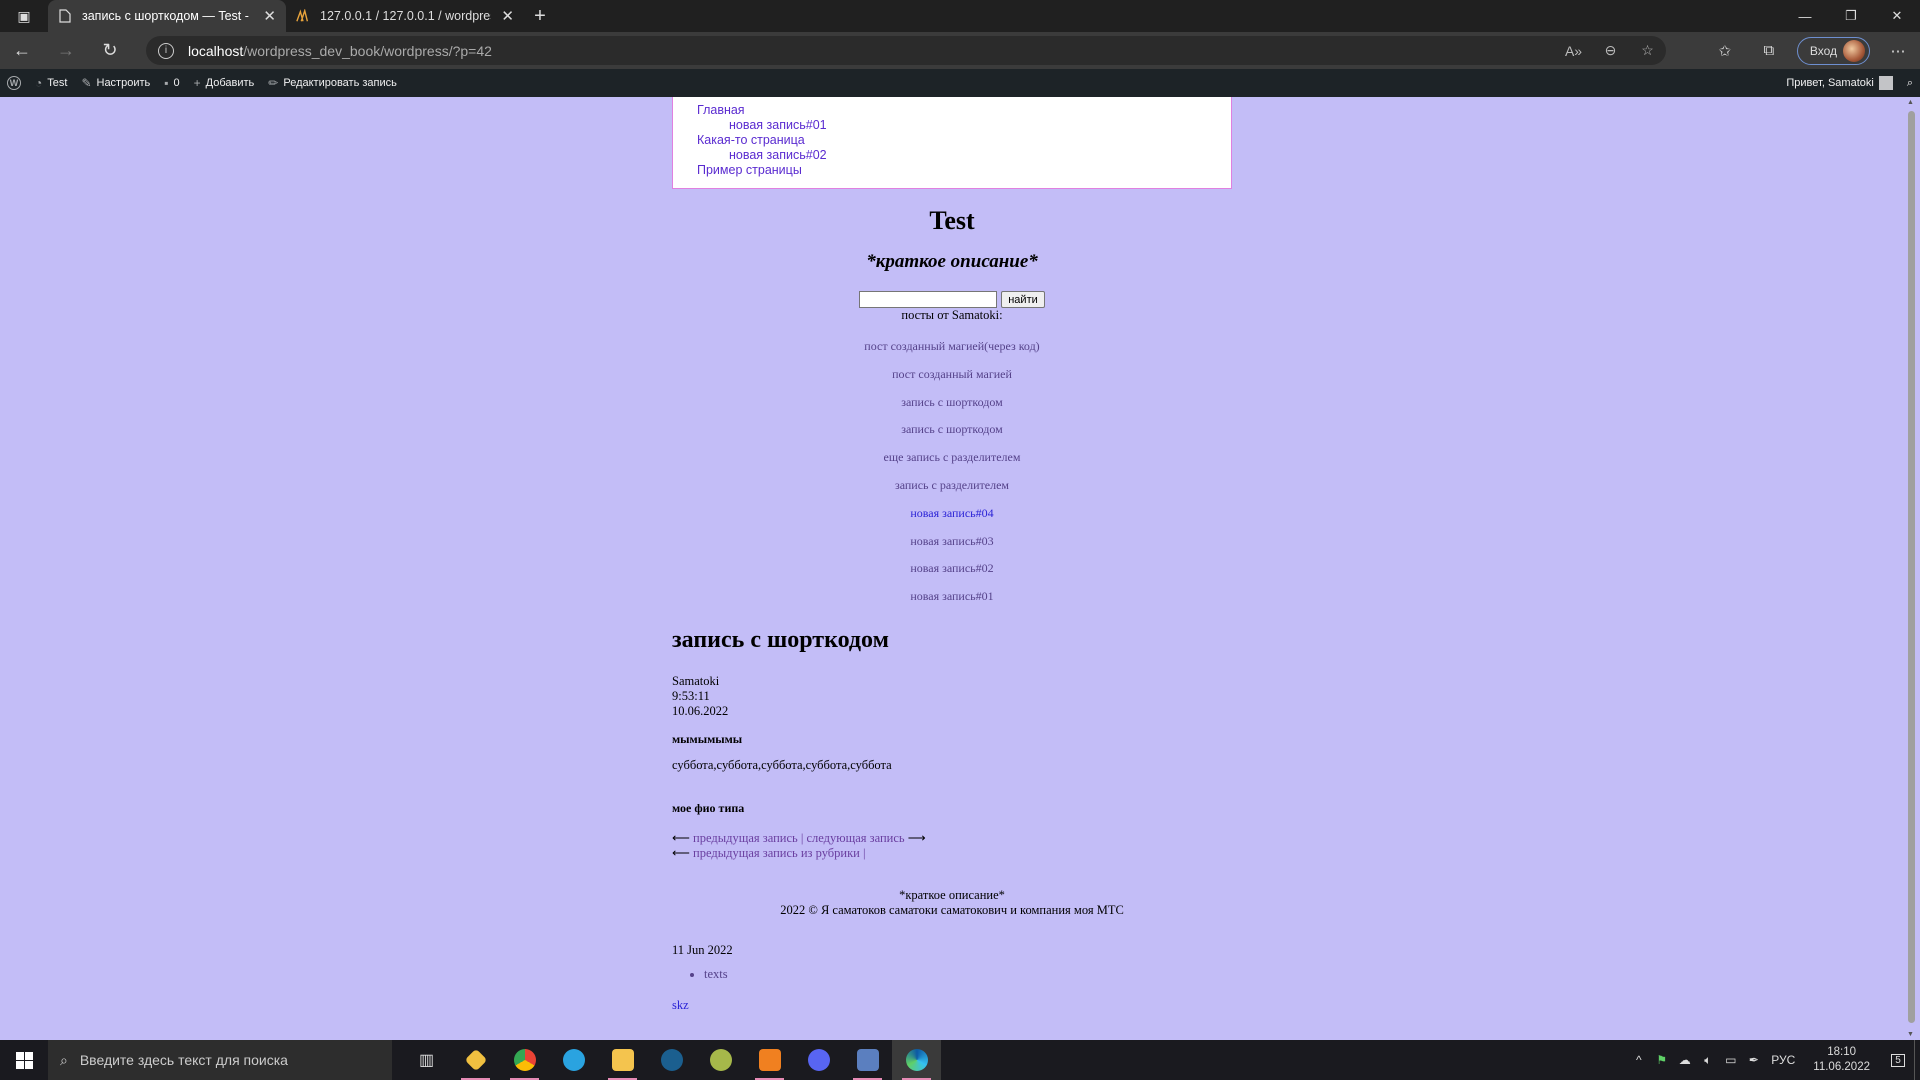  What do you see at coordinates (952, 486) in the screenshot?
I see `post-link: запись с разделителем` at bounding box center [952, 486].